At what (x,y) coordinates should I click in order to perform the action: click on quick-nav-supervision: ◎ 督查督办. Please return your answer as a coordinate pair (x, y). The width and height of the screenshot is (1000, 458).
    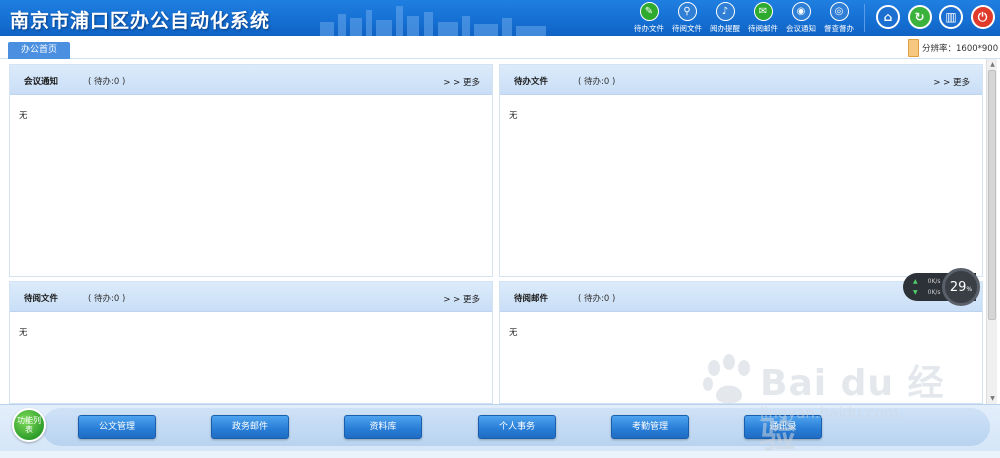
    Looking at the image, I should click on (839, 18).